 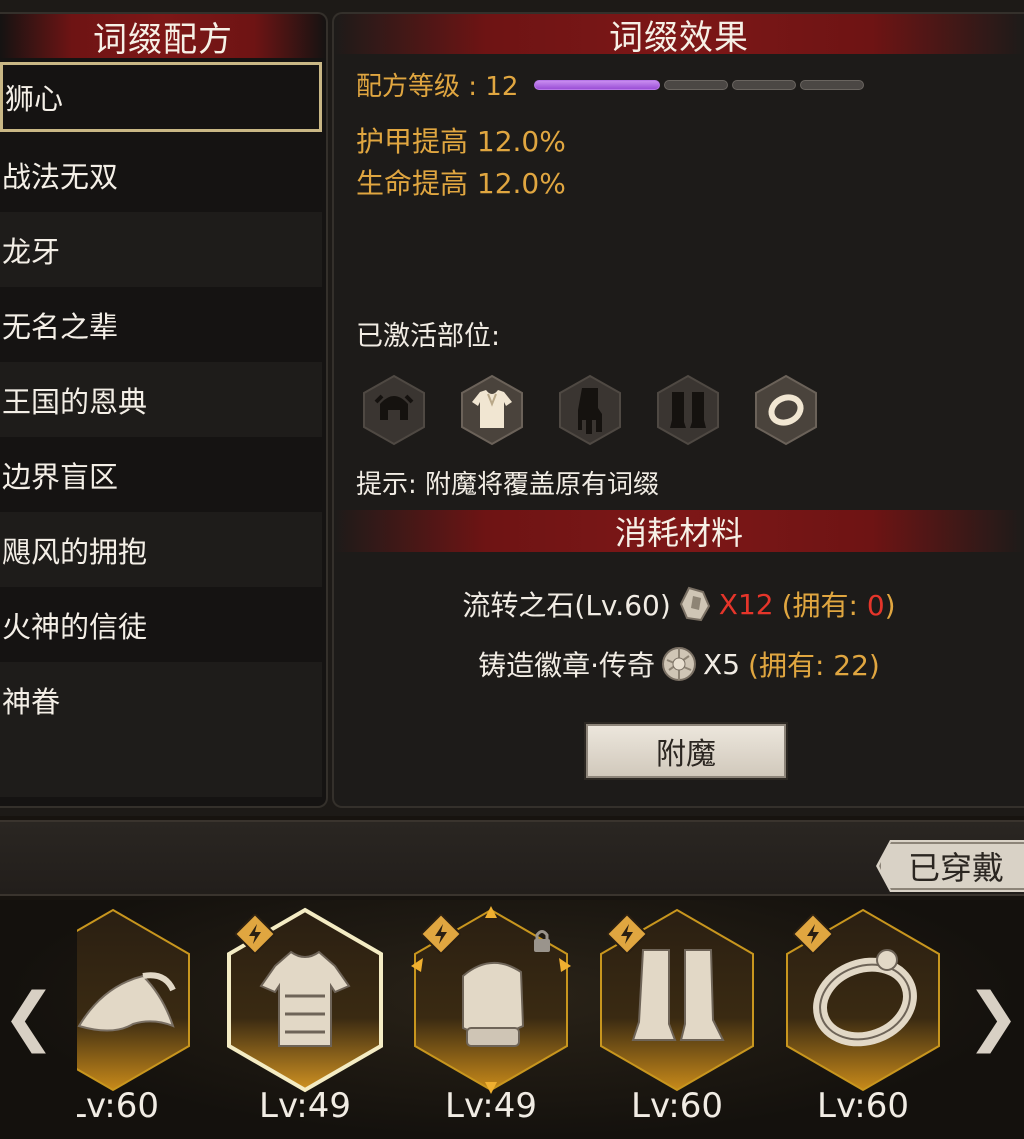 What do you see at coordinates (133, 1000) in the screenshot?
I see `hex-frame` at bounding box center [133, 1000].